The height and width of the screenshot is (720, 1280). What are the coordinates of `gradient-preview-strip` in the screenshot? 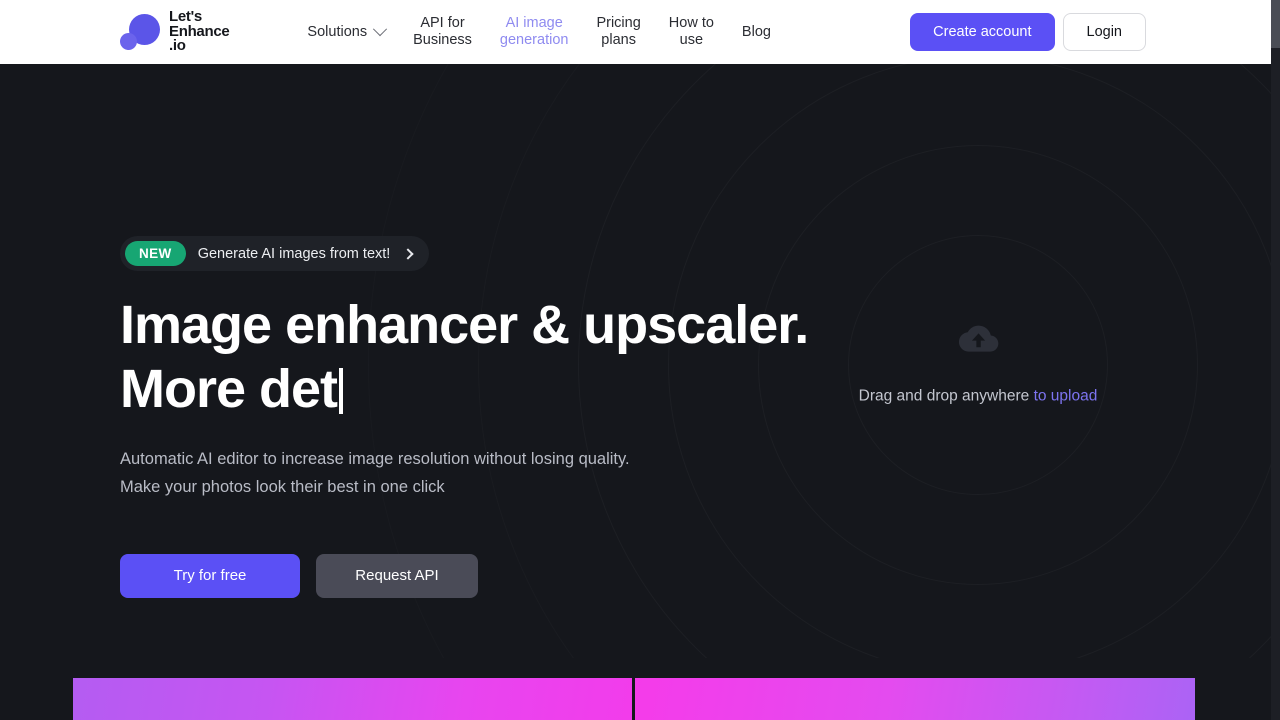 It's located at (634, 699).